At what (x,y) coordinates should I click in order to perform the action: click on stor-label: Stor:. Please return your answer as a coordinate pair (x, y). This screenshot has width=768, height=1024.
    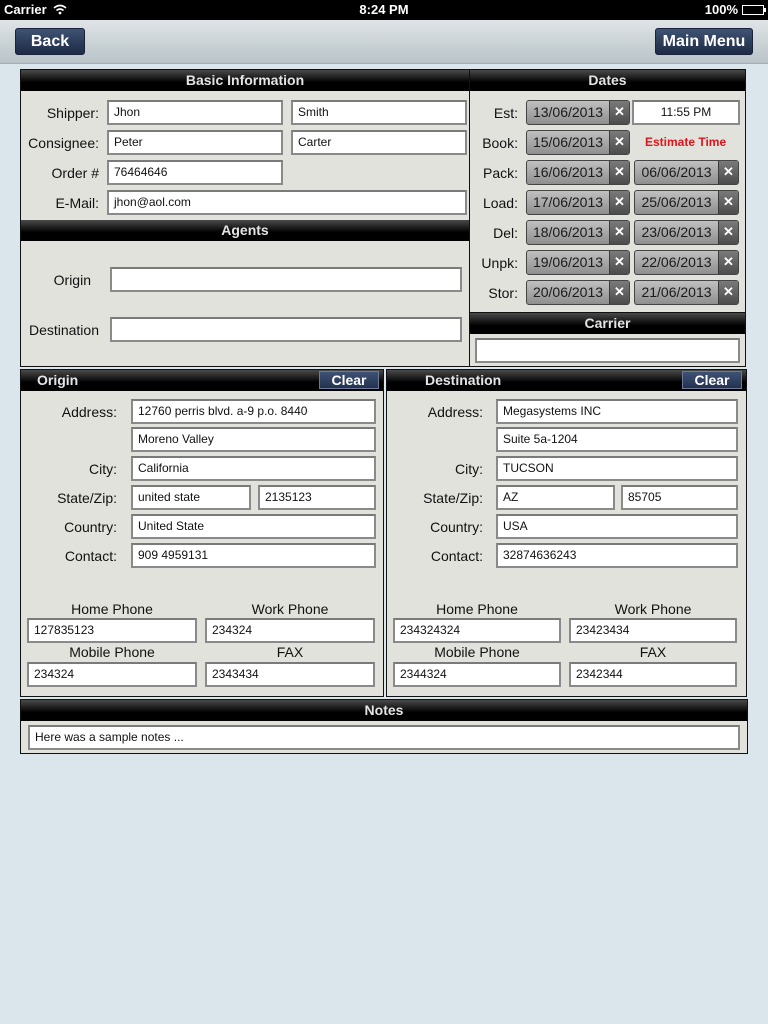
    Looking at the image, I should click on (503, 293).